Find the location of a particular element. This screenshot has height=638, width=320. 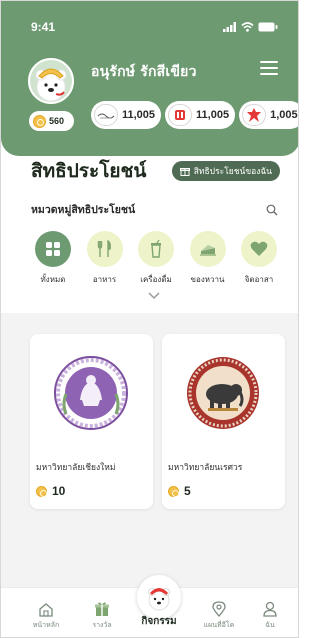

user-name: อนุรักษ์ รักสีเขียว is located at coordinates (144, 72).